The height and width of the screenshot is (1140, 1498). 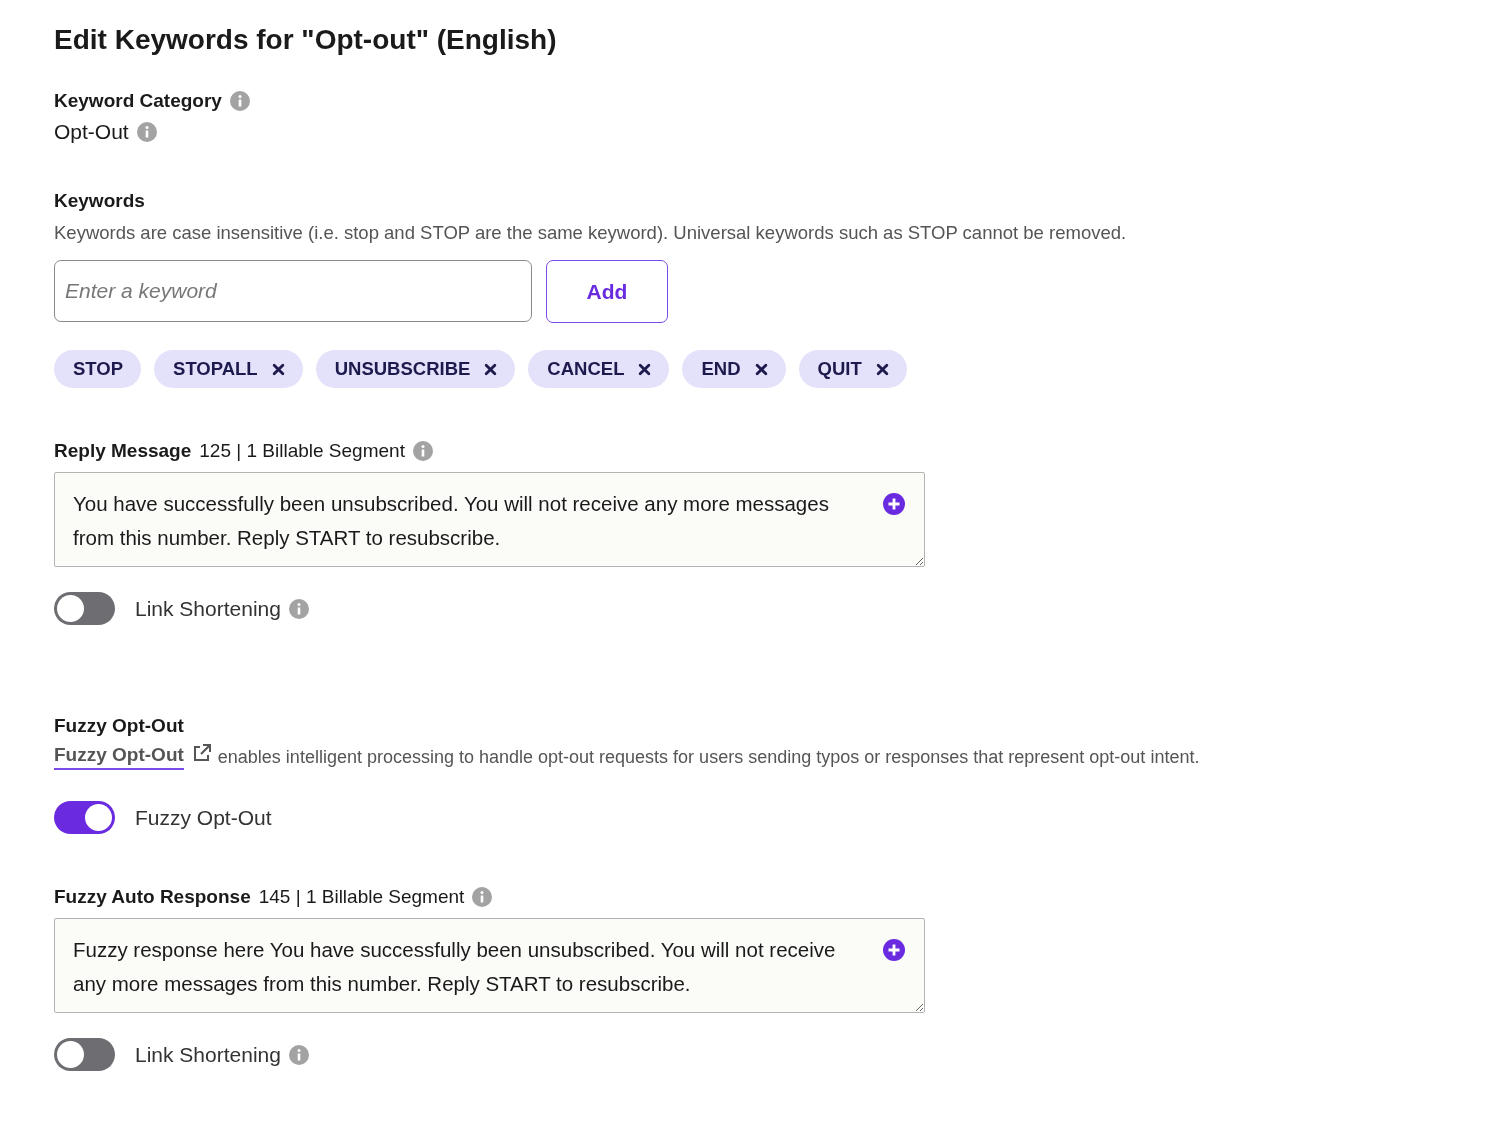 What do you see at coordinates (99, 200) in the screenshot?
I see `section-label: Keywords` at bounding box center [99, 200].